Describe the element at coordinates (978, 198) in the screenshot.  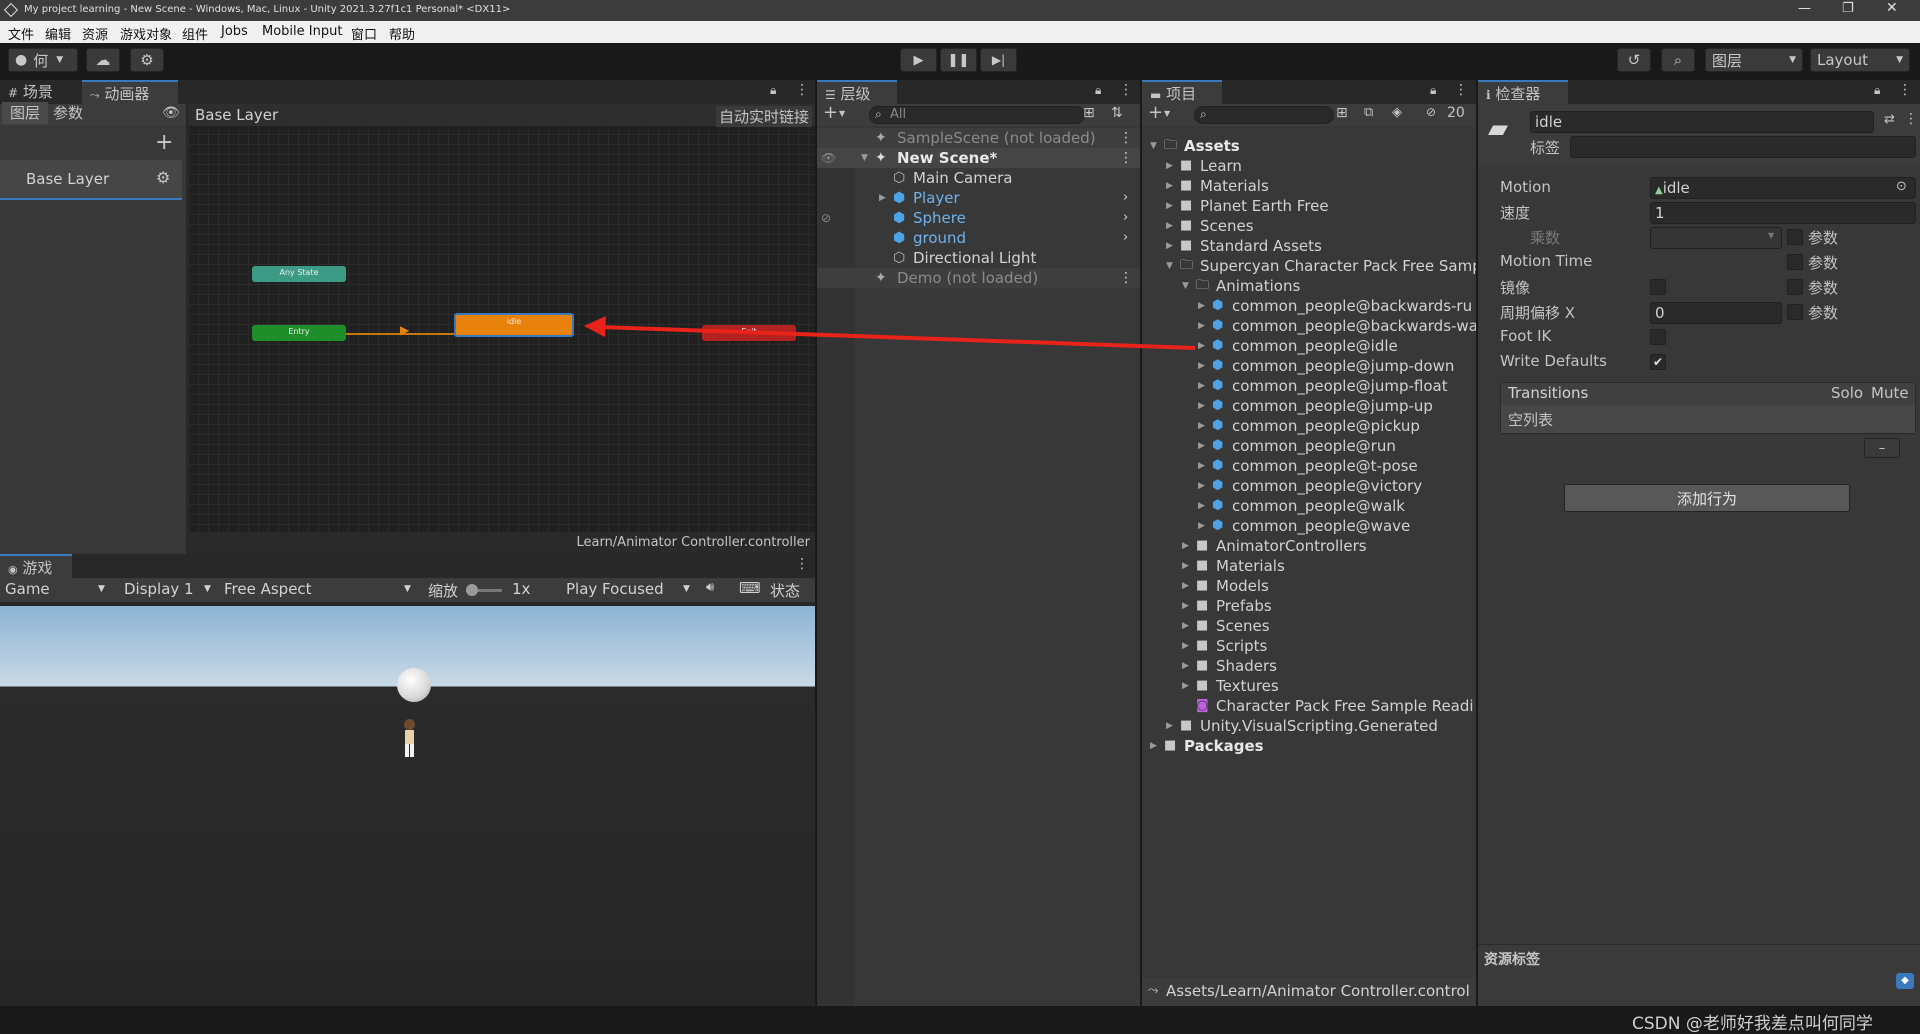
I see `hierarchy-row: ▶ ⬢ Player ›` at that location.